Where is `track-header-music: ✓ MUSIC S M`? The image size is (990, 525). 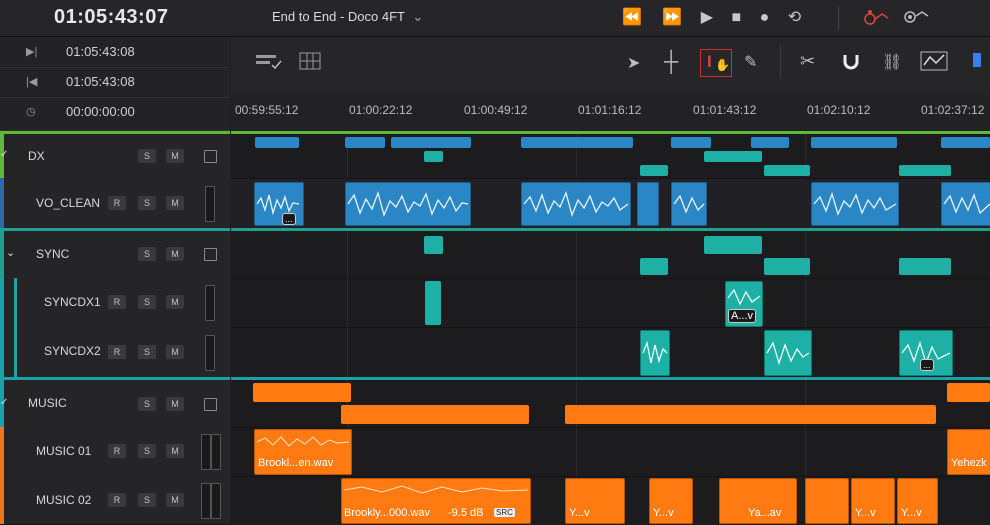 track-header-music: ✓ MUSIC S M is located at coordinates (115, 402).